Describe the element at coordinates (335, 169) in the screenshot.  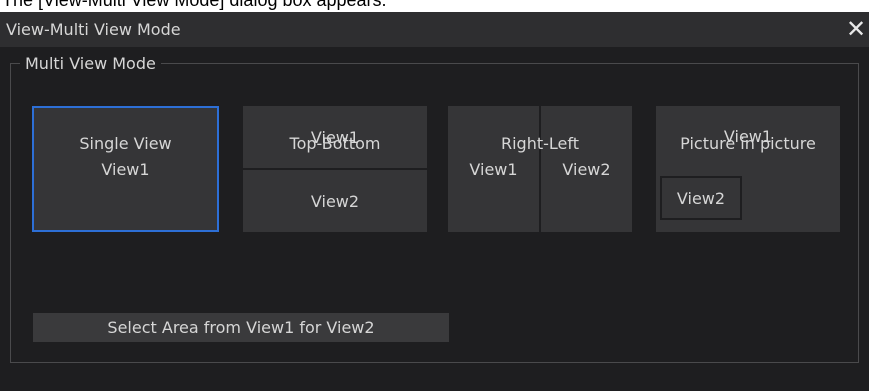
I see `top-bottom-preview: View1 View2` at that location.